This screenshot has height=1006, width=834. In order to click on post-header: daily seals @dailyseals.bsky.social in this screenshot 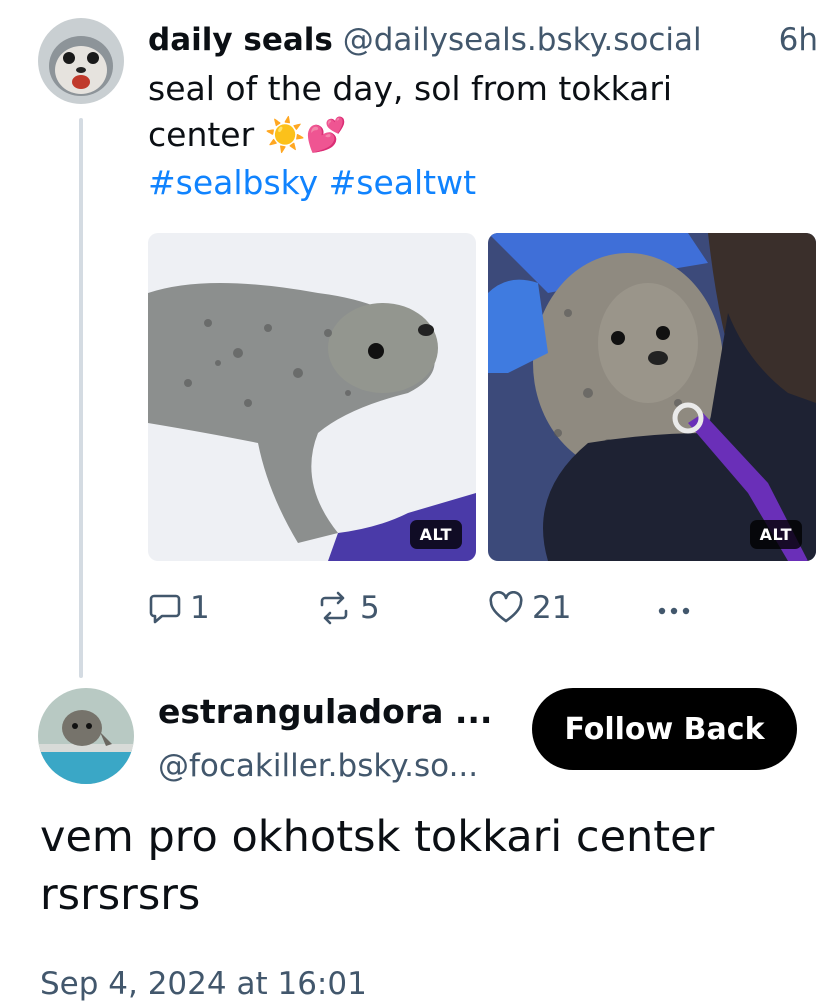, I will do `click(483, 40)`.